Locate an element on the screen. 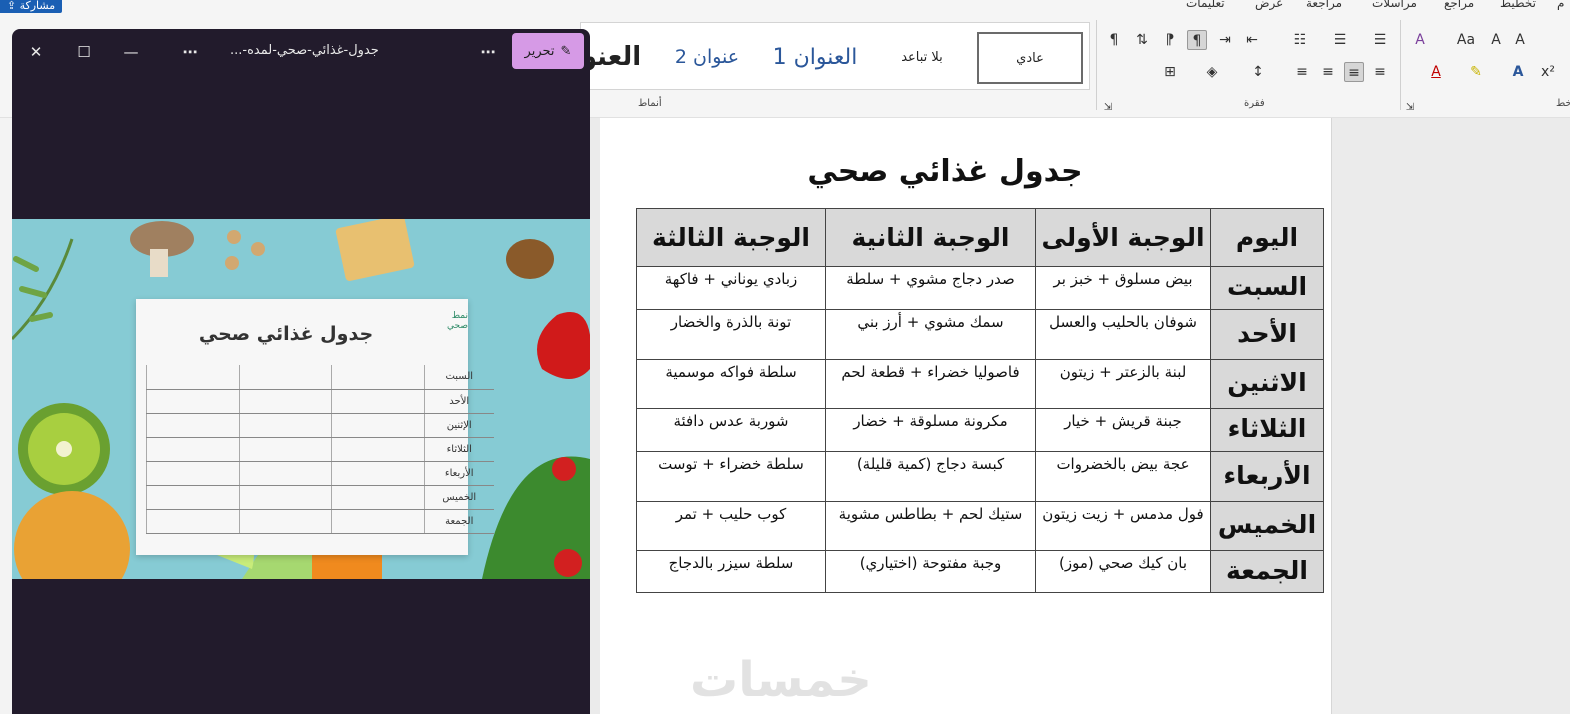 This screenshot has height=714, width=1570. edit-button: تحرير ✎ is located at coordinates (548, 51).